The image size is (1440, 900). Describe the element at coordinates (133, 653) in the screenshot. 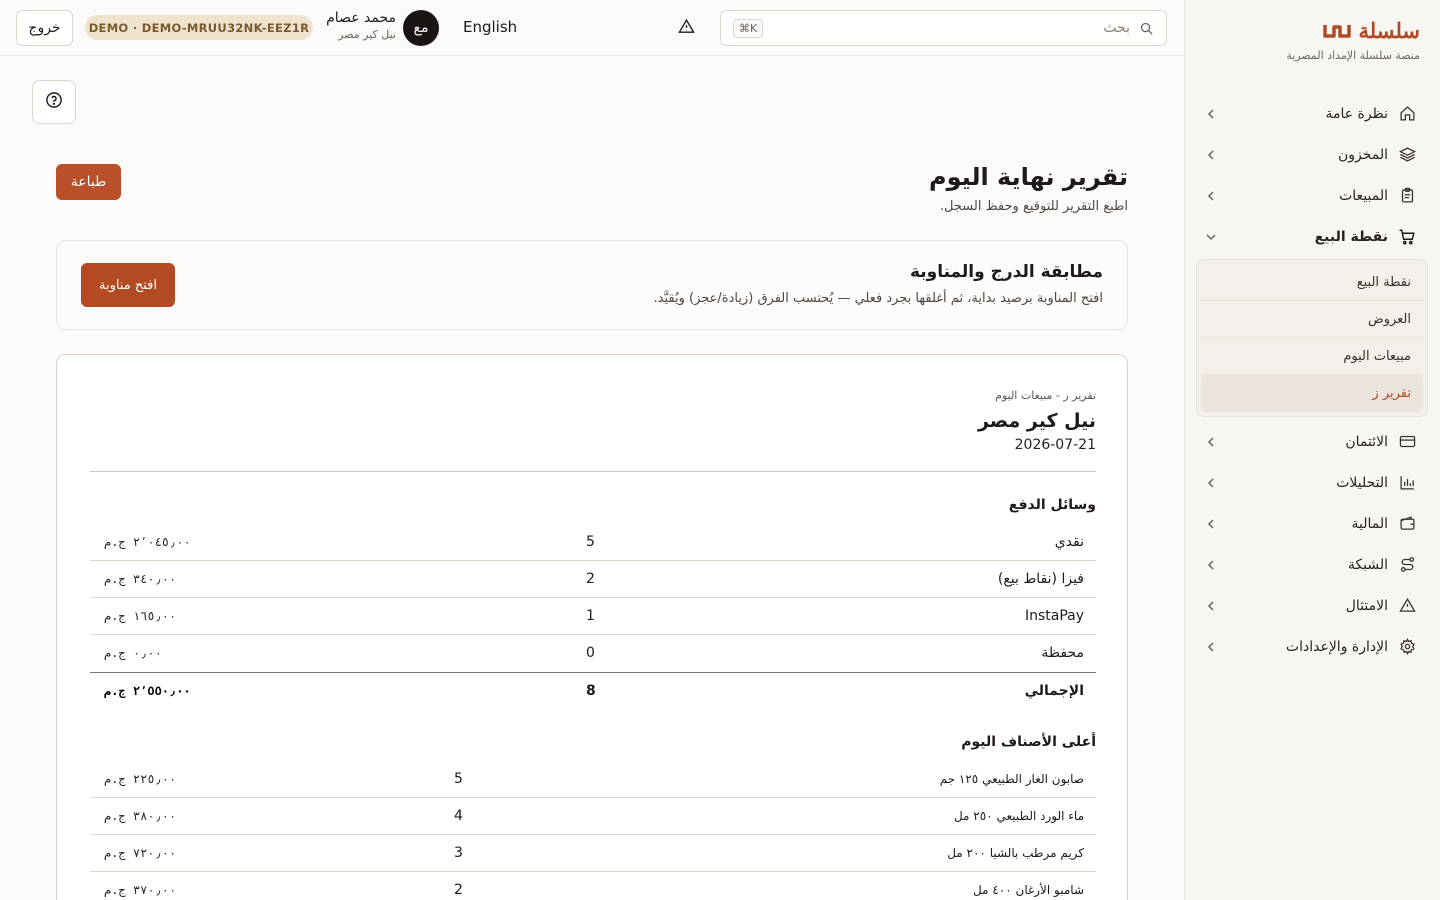

I see `payment-amount: ٠٫٠٠ ج.م` at that location.